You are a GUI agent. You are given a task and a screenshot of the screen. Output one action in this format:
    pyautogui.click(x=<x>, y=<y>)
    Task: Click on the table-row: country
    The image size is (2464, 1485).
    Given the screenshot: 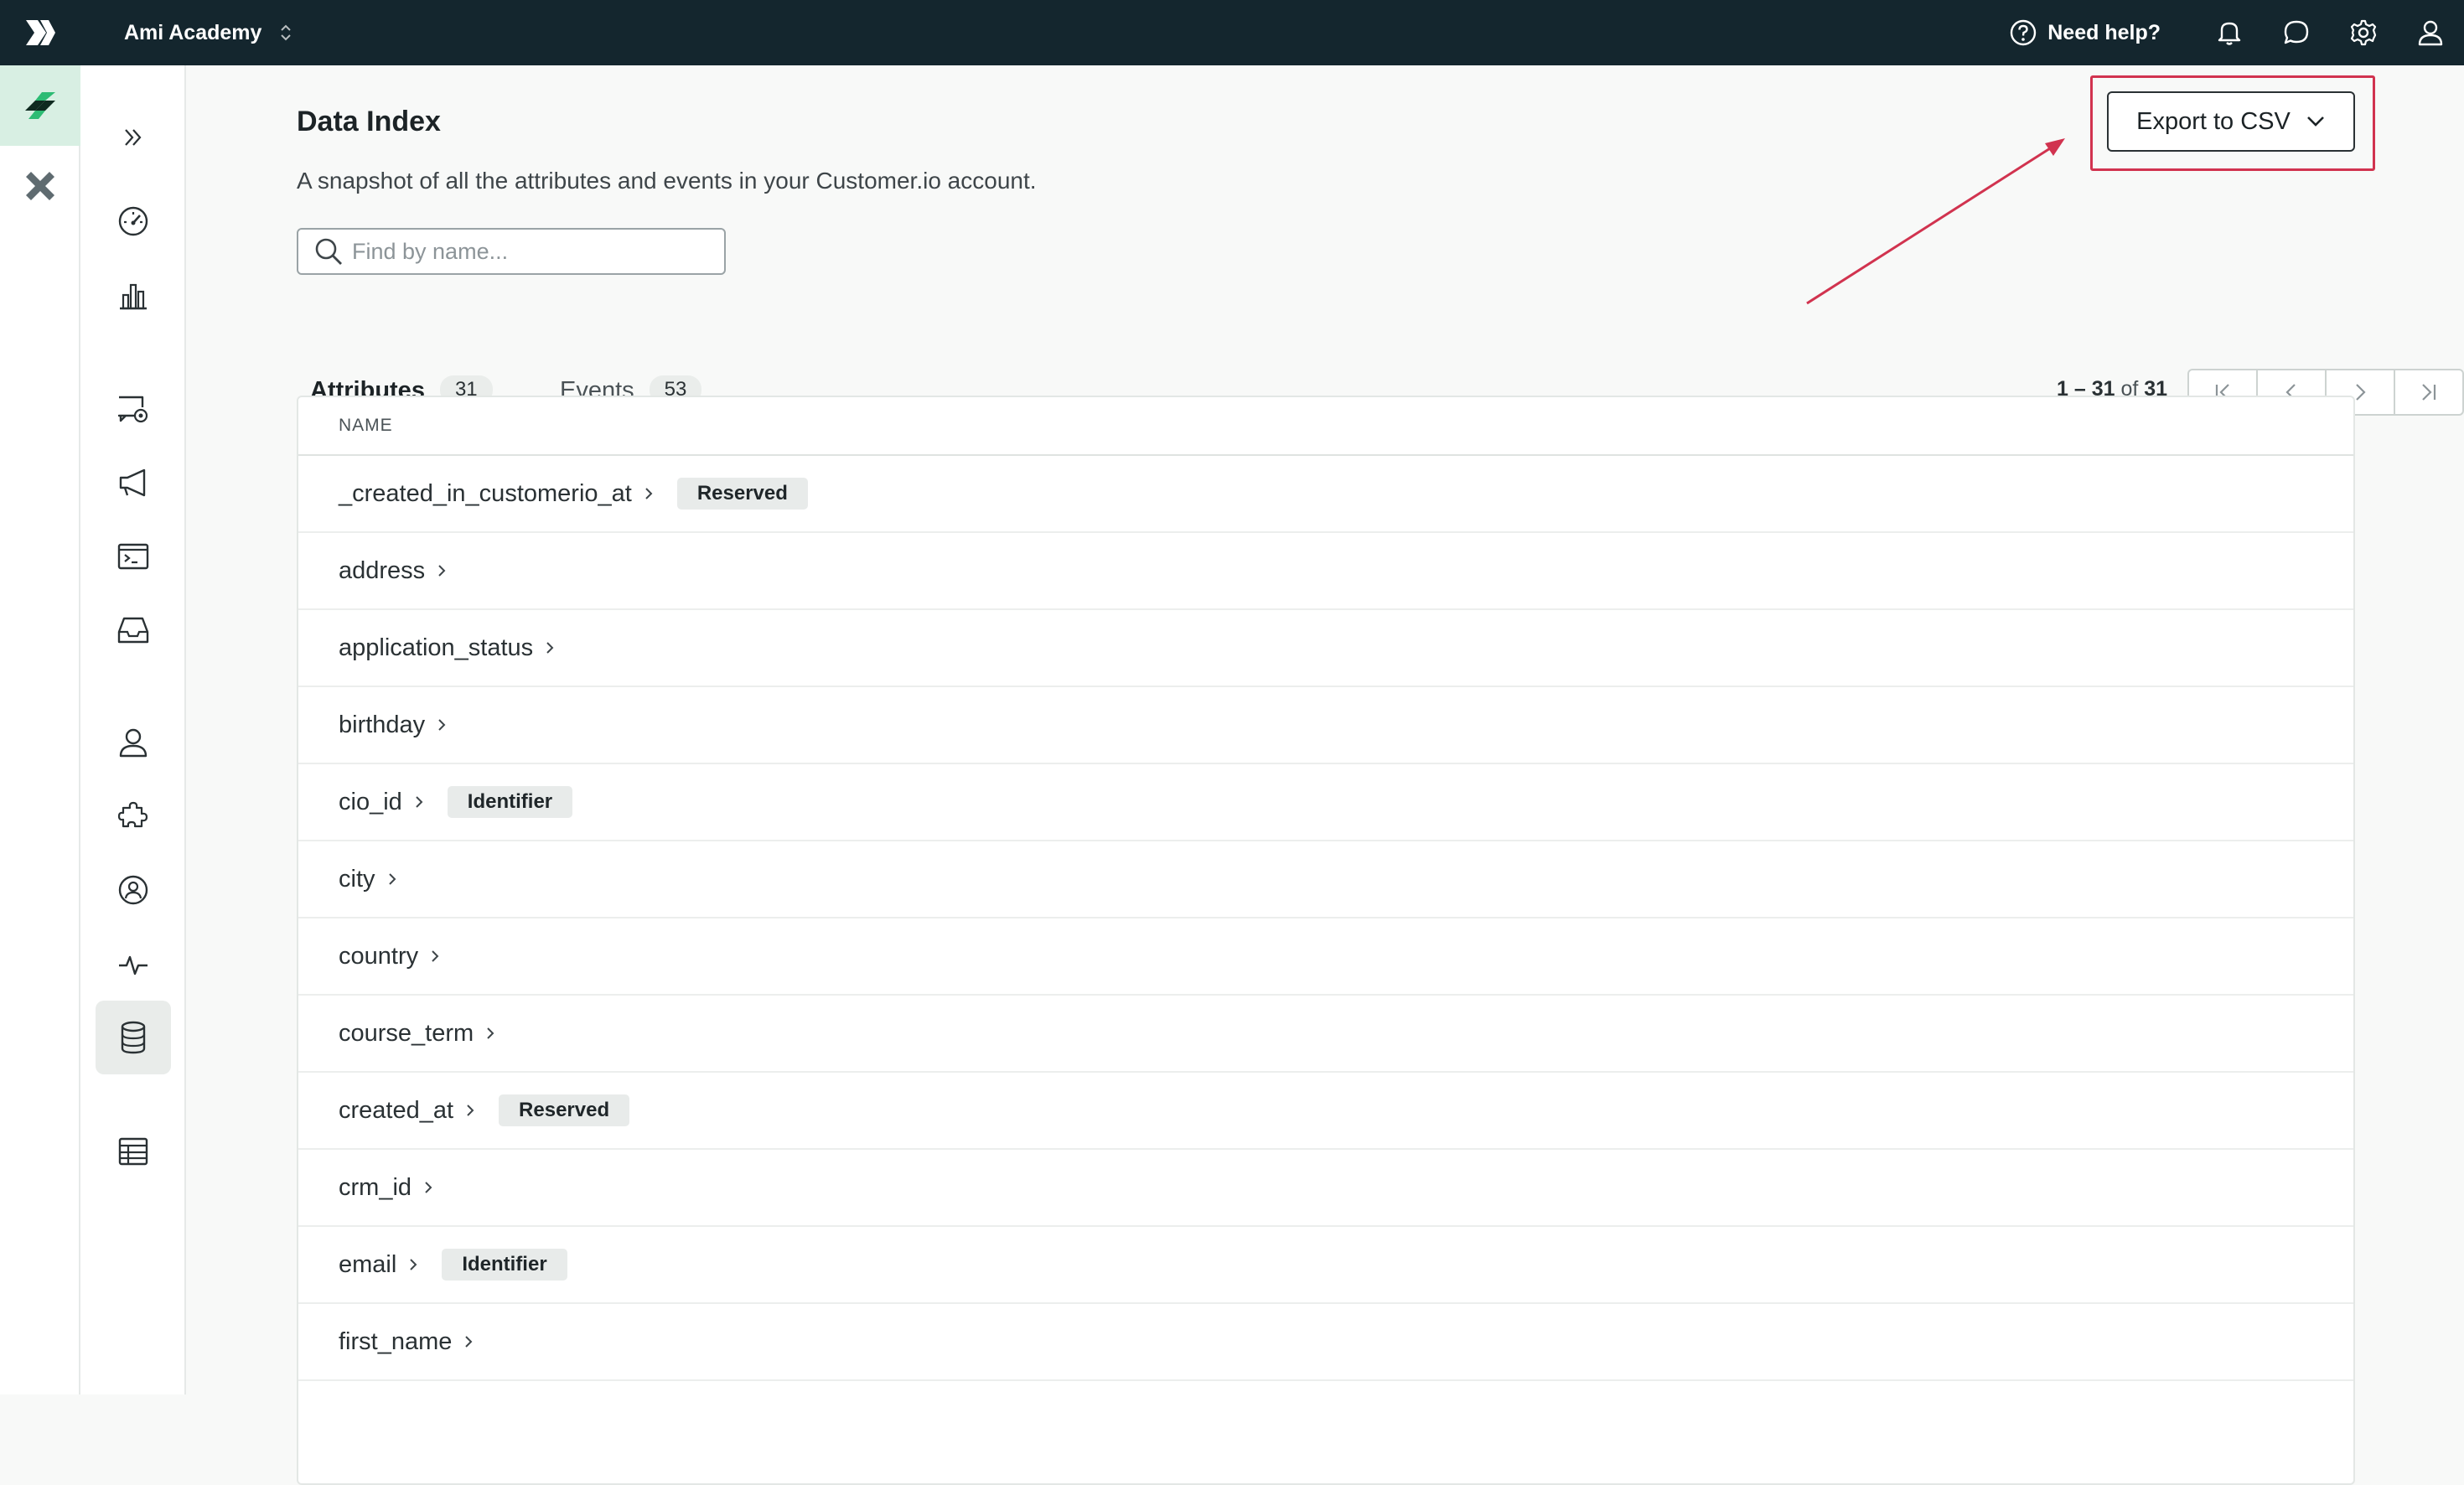 What is the action you would take?
    pyautogui.click(x=1325, y=957)
    